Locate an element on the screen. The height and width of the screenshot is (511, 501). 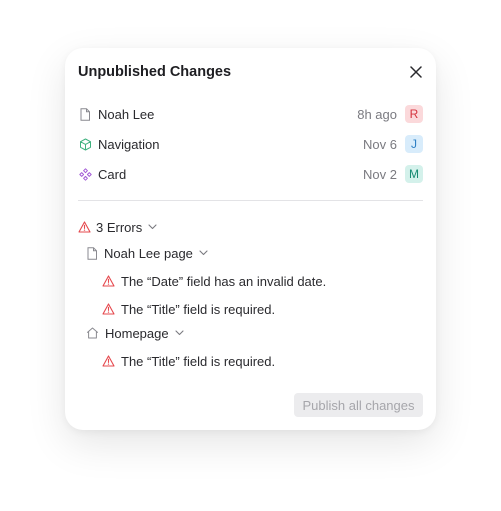
component-icon is located at coordinates (85, 174).